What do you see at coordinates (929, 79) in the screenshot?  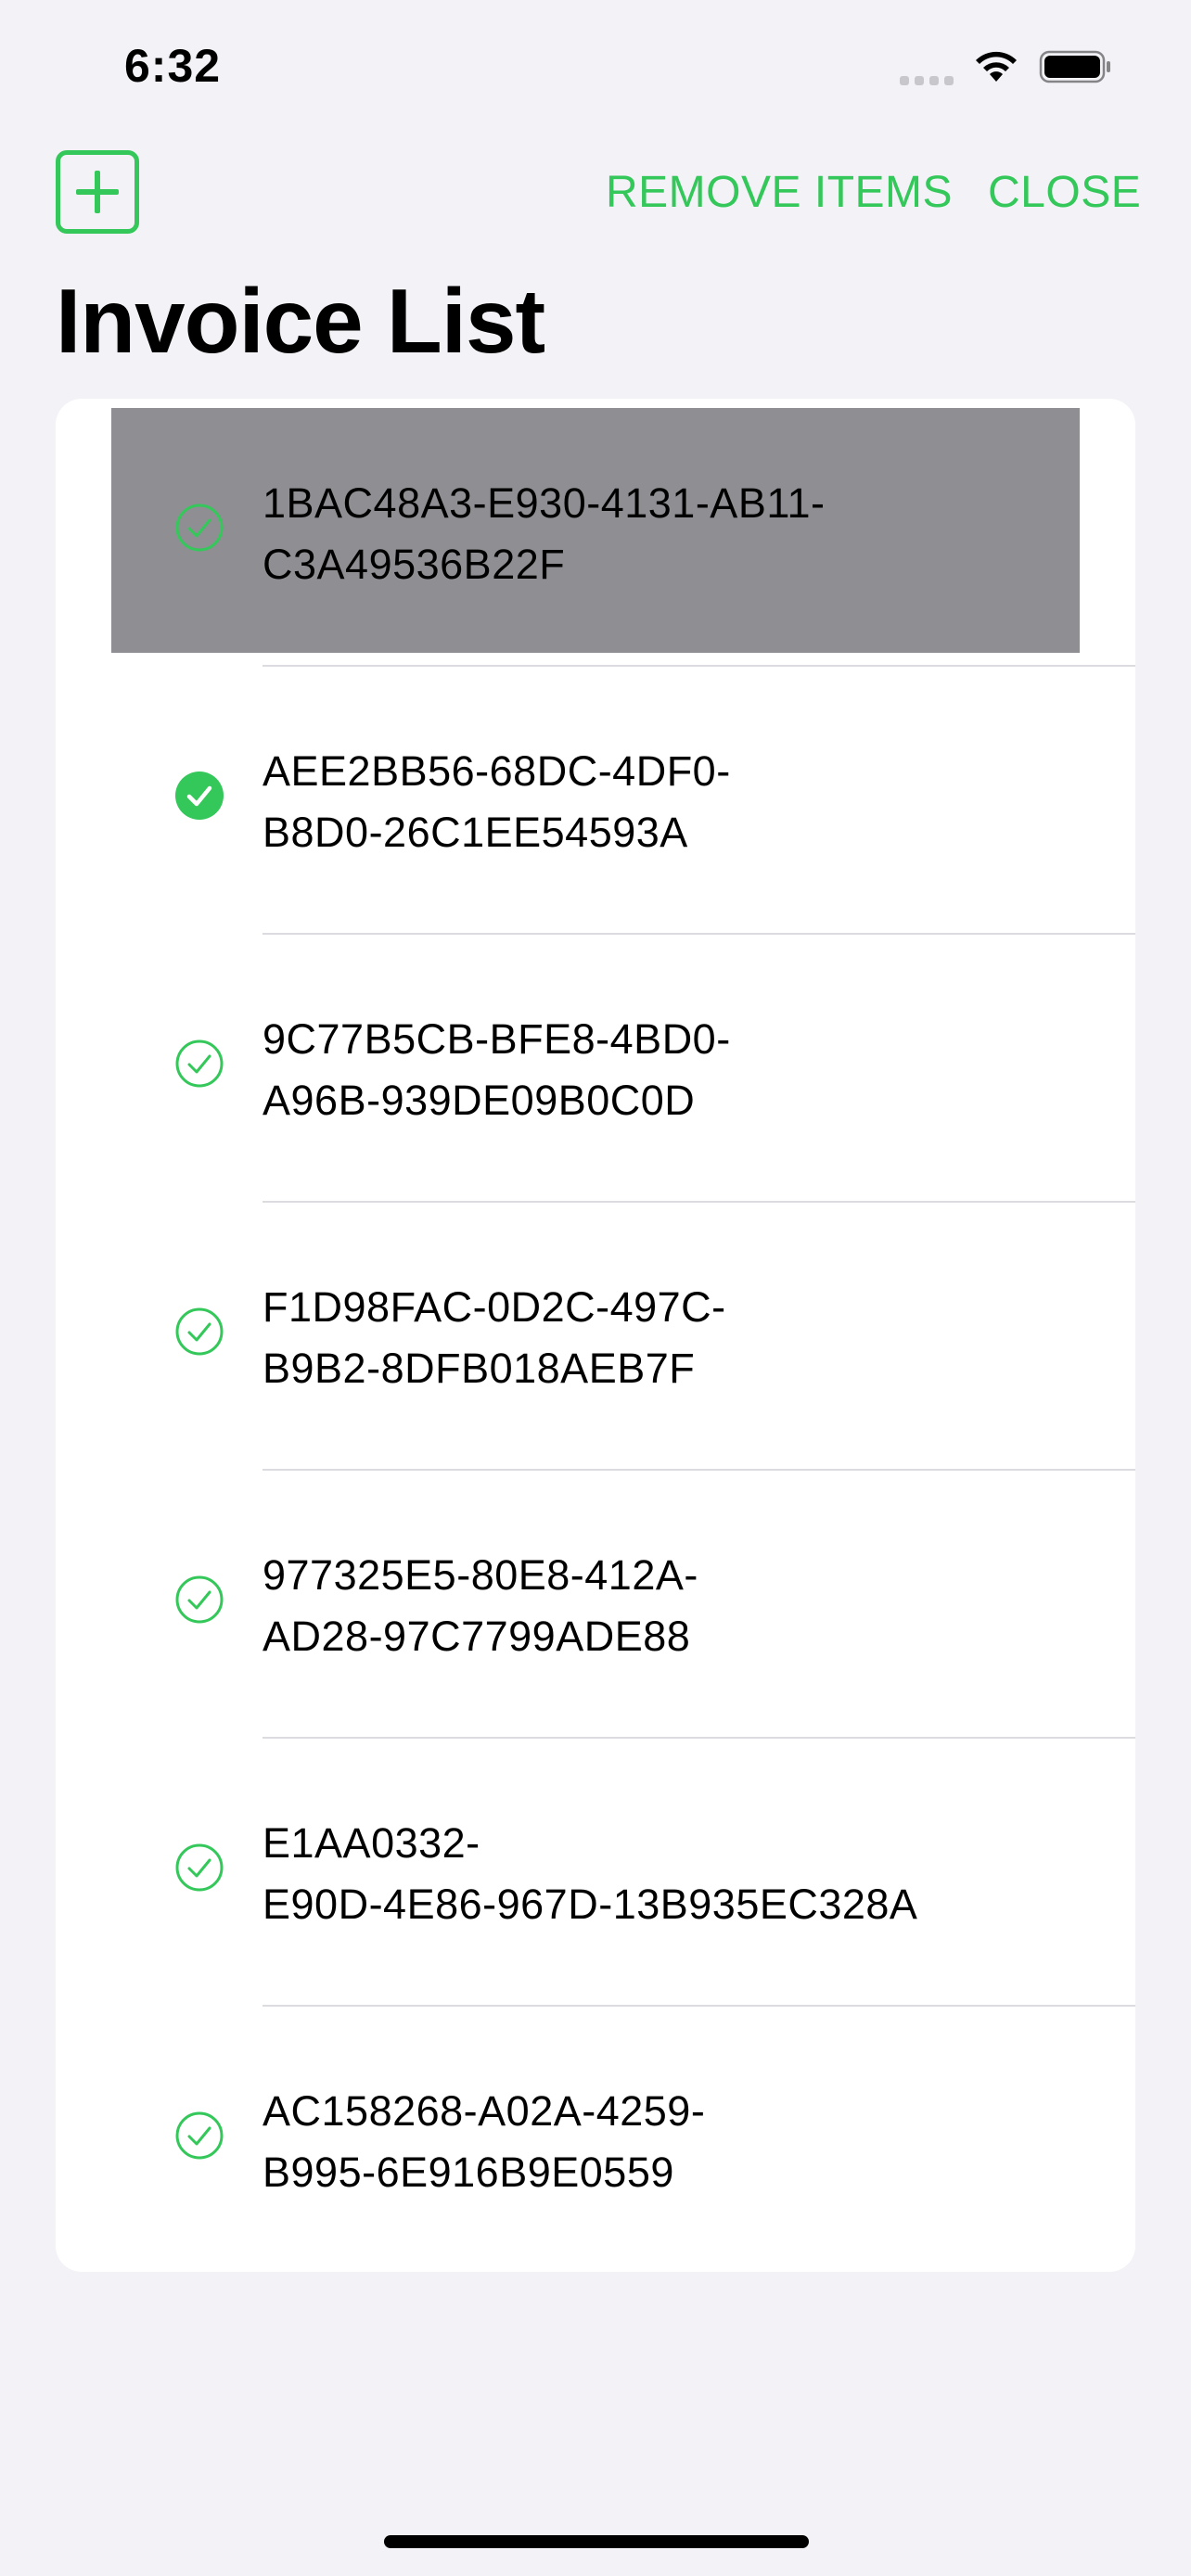 I see `cellular-signal-icon` at bounding box center [929, 79].